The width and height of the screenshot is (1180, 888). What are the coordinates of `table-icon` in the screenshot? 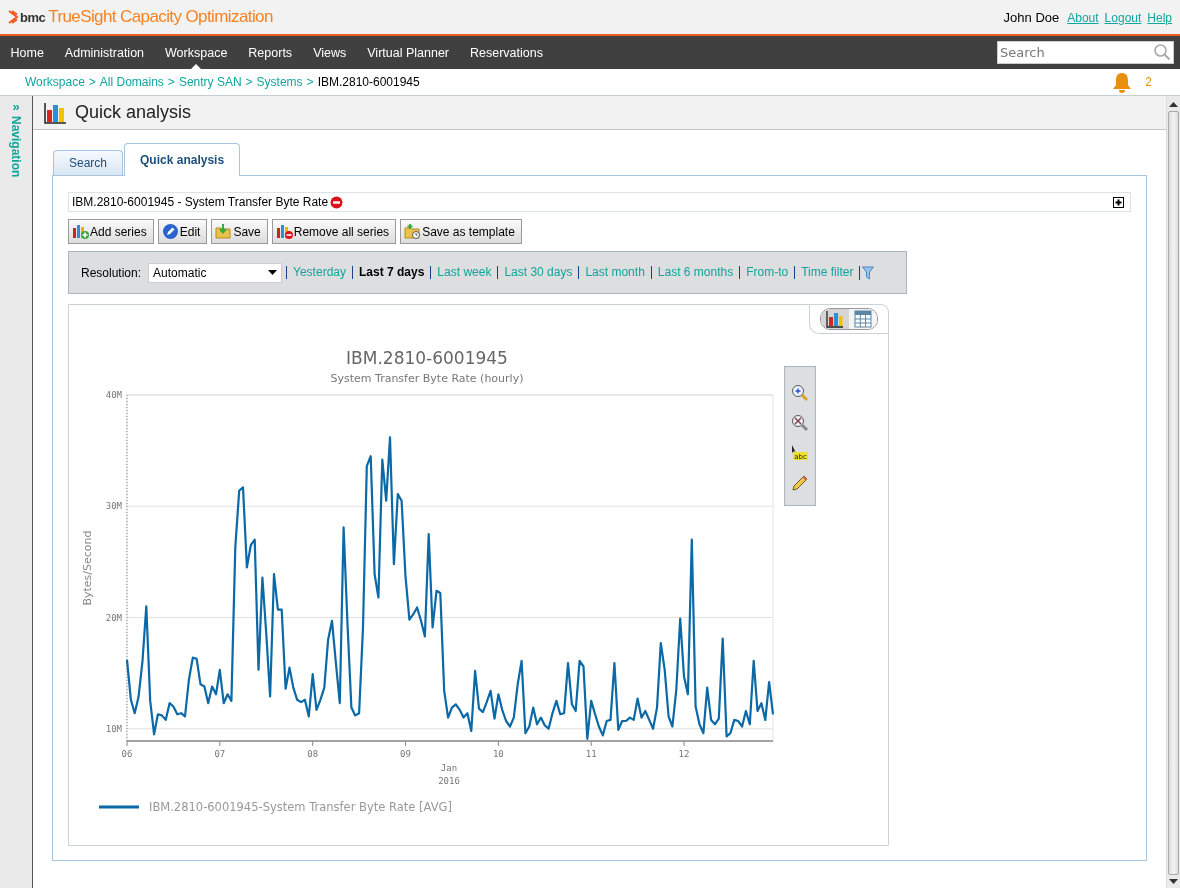 It's located at (863, 319).